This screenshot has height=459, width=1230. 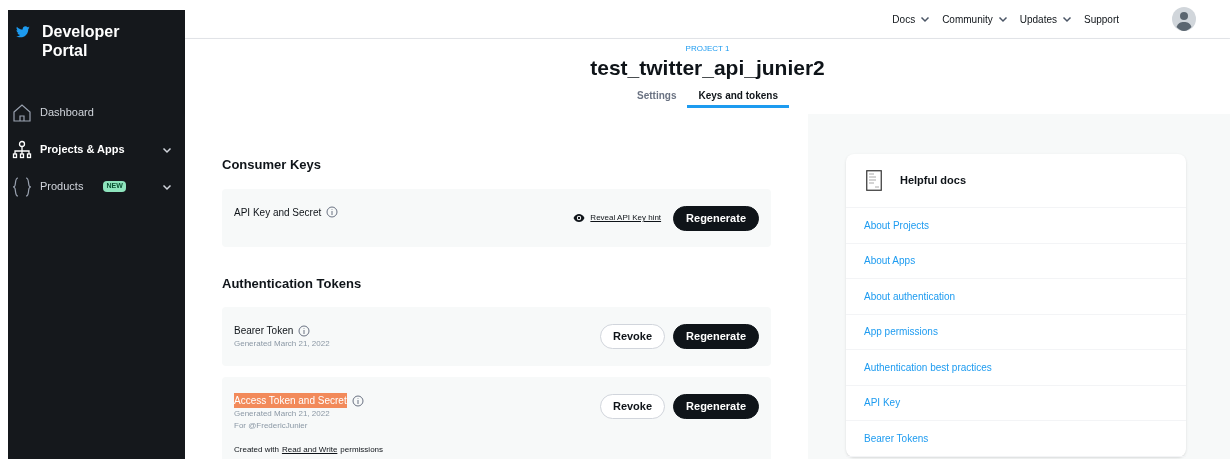 I want to click on permissions-link: Read and Write, so click(x=309, y=450).